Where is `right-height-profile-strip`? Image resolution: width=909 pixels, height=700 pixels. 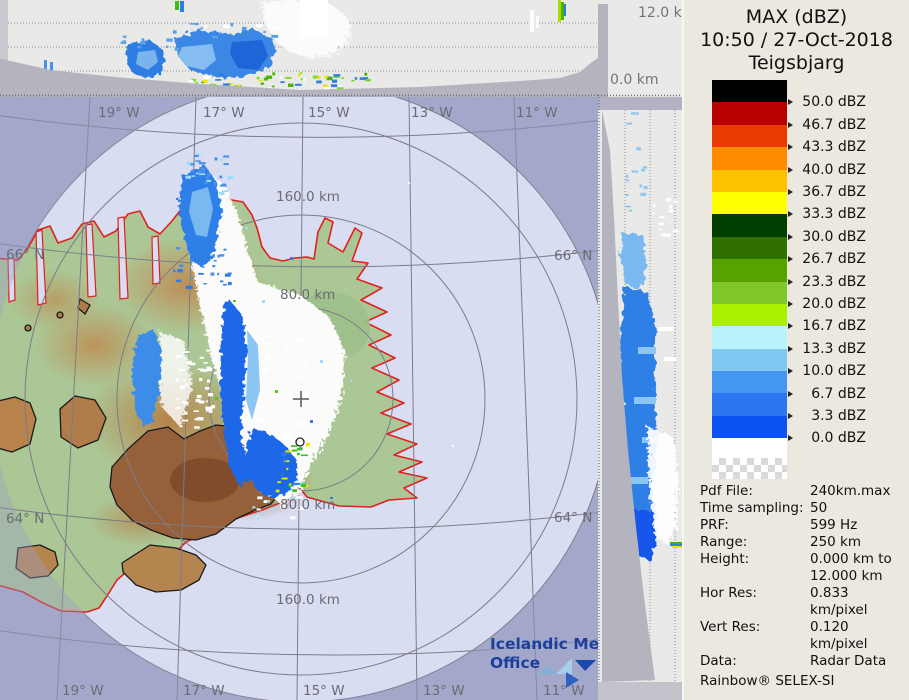 right-height-profile-strip is located at coordinates (640, 398).